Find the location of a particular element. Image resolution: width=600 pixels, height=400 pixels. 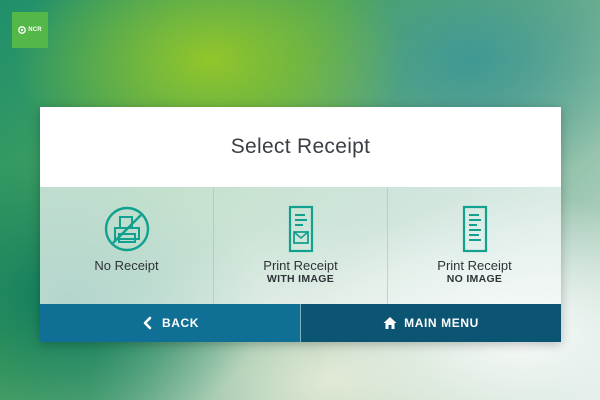

main-menu-button: MAIN MENU is located at coordinates (431, 323).